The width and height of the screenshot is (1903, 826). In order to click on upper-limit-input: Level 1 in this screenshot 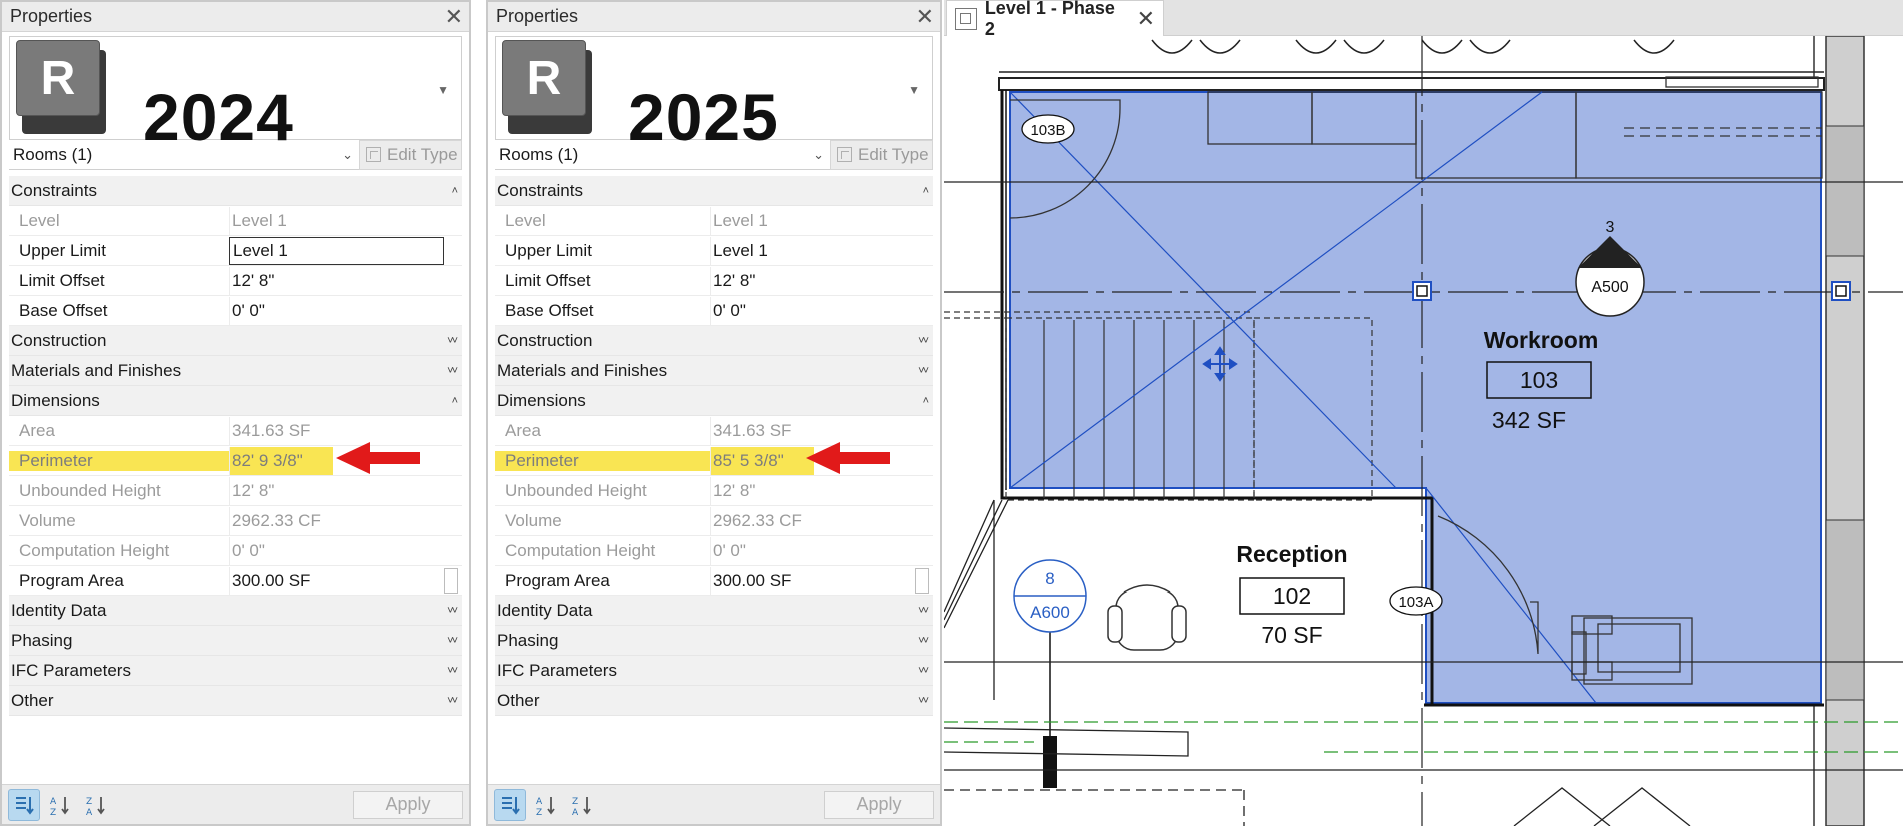, I will do `click(336, 250)`.